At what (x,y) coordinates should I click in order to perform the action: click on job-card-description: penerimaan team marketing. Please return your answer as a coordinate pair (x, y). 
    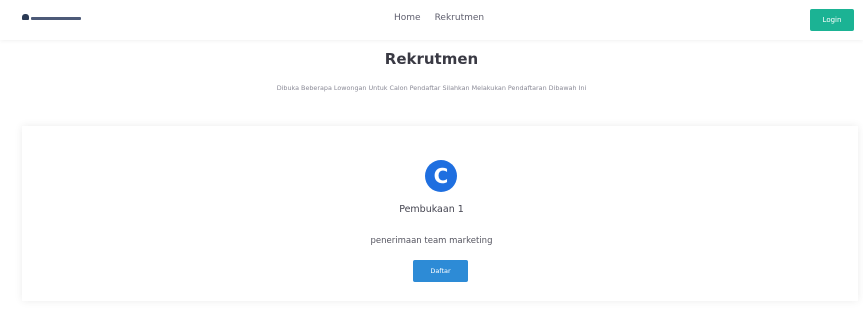
    Looking at the image, I should click on (431, 241).